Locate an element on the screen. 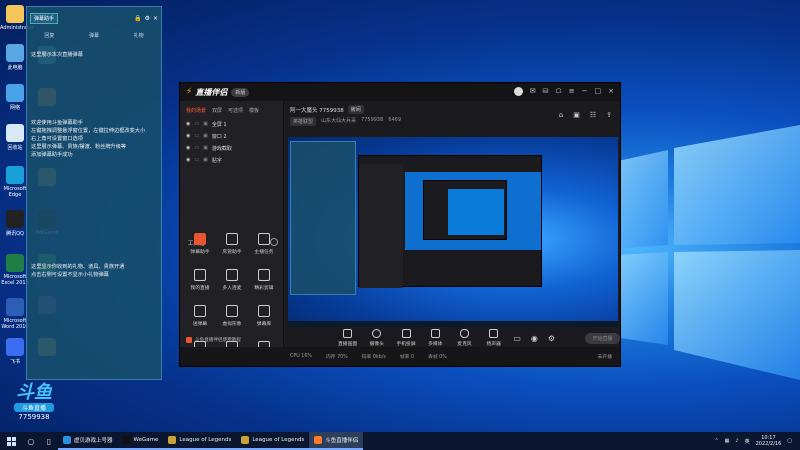  settings-icon: ⚙ is located at coordinates (147, 18).